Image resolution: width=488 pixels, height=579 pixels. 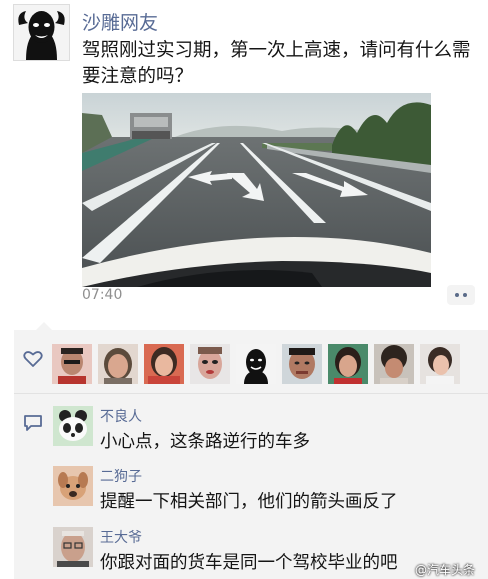 I want to click on post-time: 07:40, so click(x=102, y=295).